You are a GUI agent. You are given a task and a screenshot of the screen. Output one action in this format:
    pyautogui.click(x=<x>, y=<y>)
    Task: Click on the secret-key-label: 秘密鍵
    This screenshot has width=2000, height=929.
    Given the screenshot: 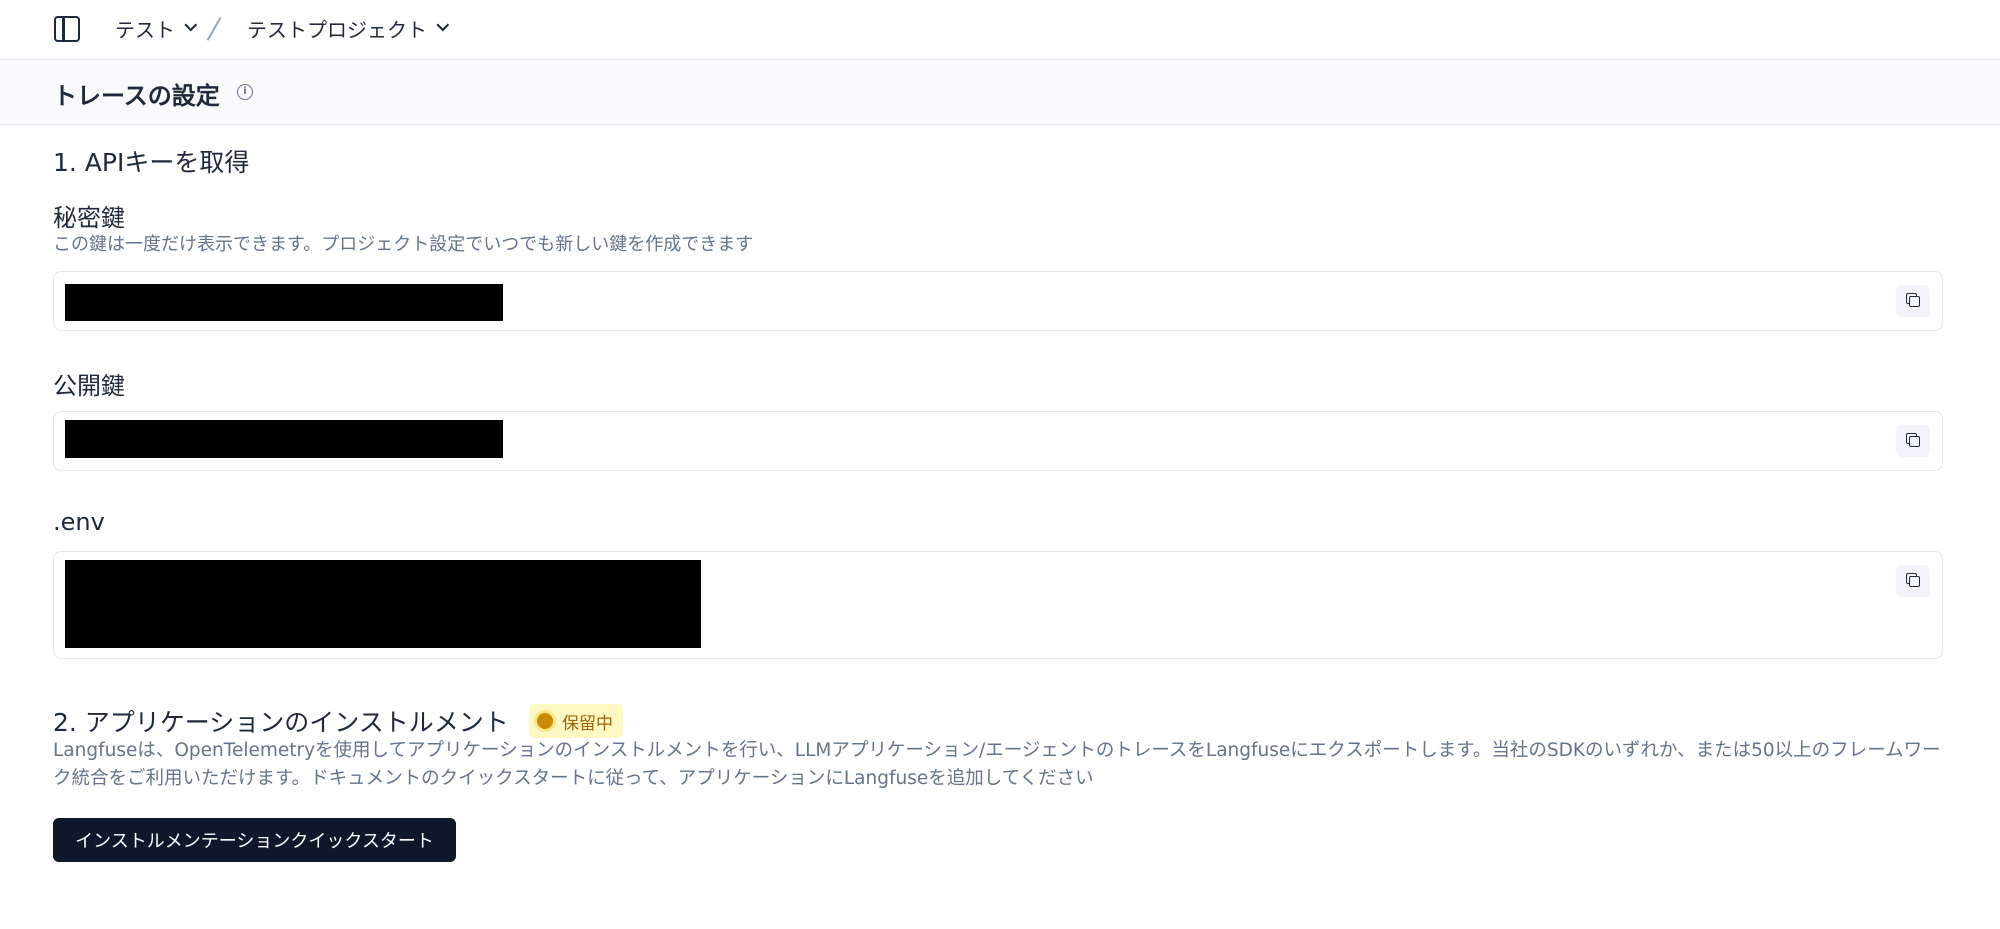 What is the action you would take?
    pyautogui.click(x=89, y=218)
    